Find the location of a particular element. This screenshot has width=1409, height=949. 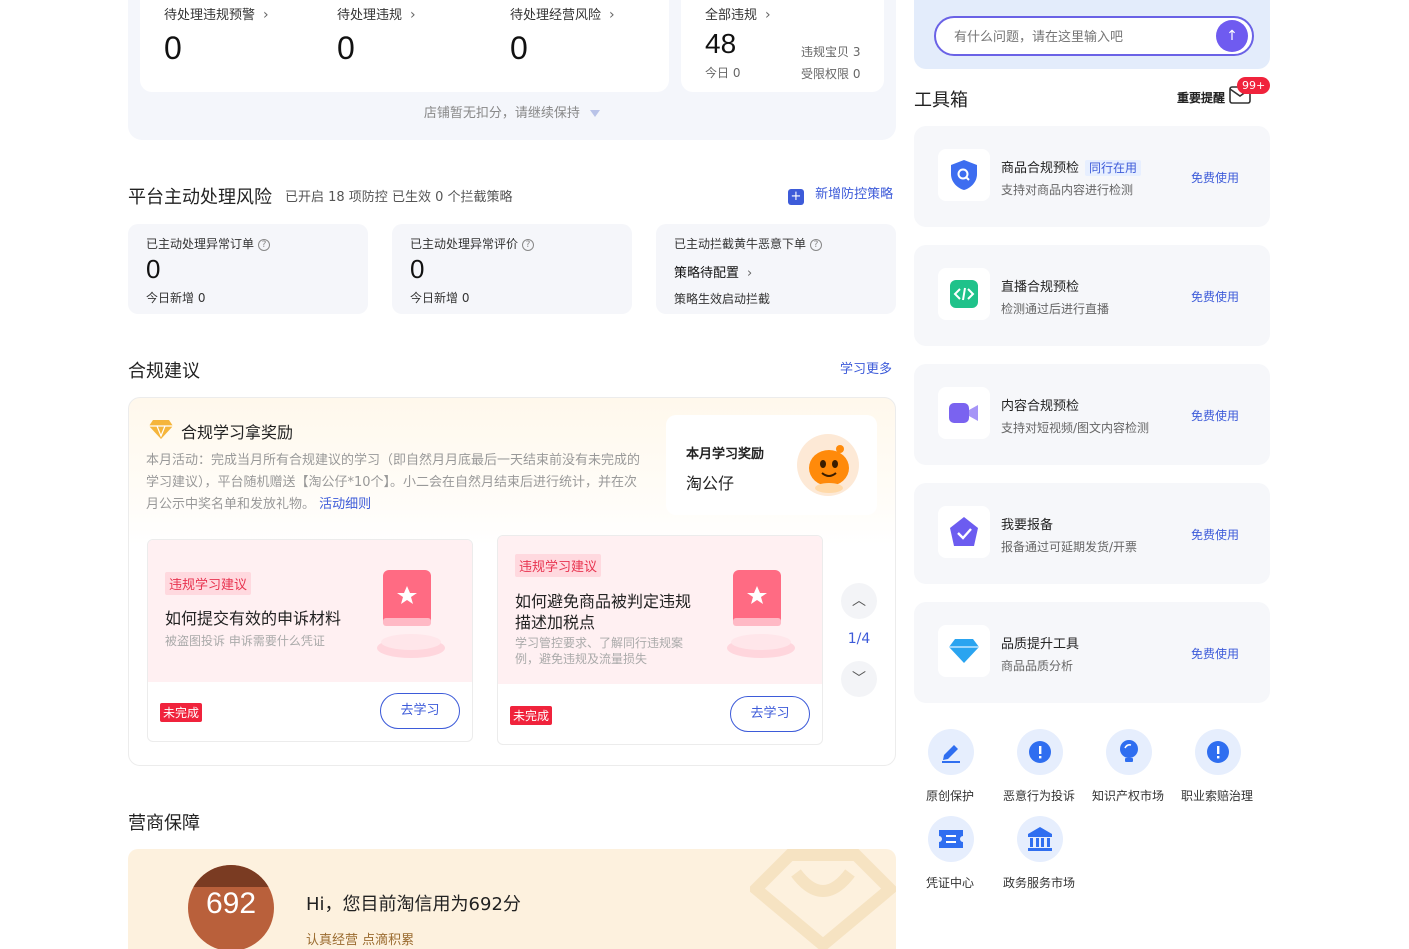

tool-title: 我要报备 is located at coordinates (1027, 525).